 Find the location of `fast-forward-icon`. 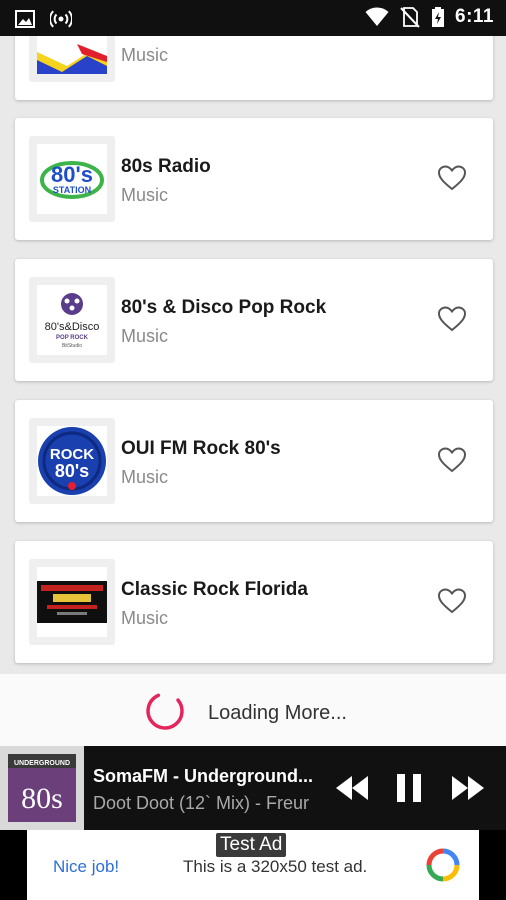

fast-forward-icon is located at coordinates (468, 788).